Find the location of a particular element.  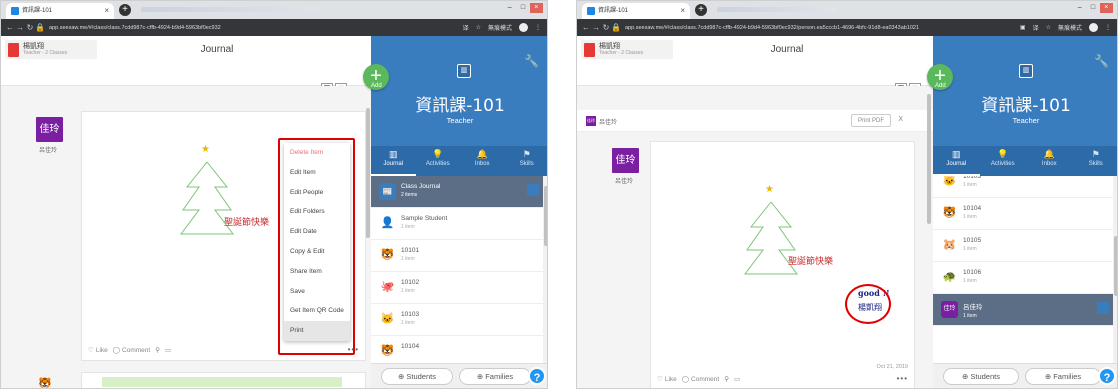

print-pdf-button: Print PDF is located at coordinates (870, 120).